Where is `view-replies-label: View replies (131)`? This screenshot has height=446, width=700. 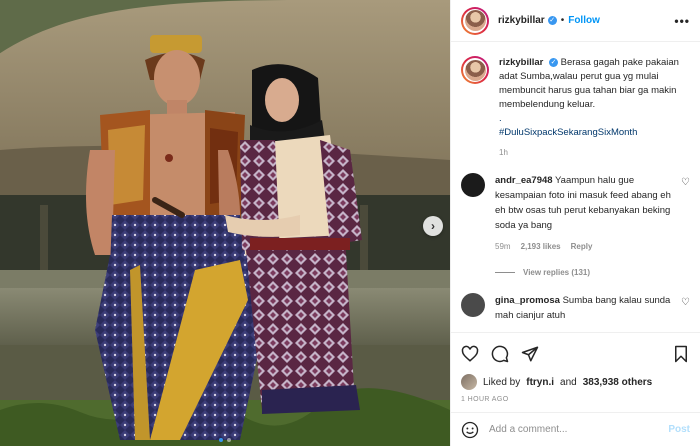
view-replies-label: View replies (131) is located at coordinates (556, 272).